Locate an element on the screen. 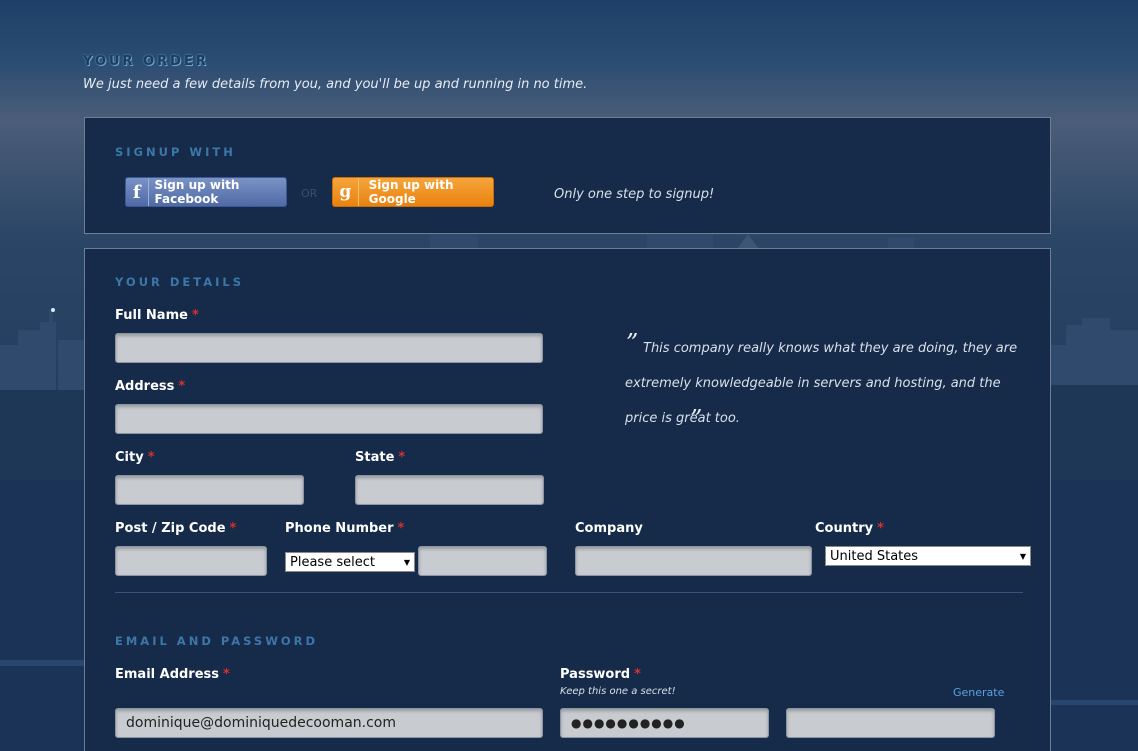  postcode-label: Post / Zip Code * is located at coordinates (175, 528).